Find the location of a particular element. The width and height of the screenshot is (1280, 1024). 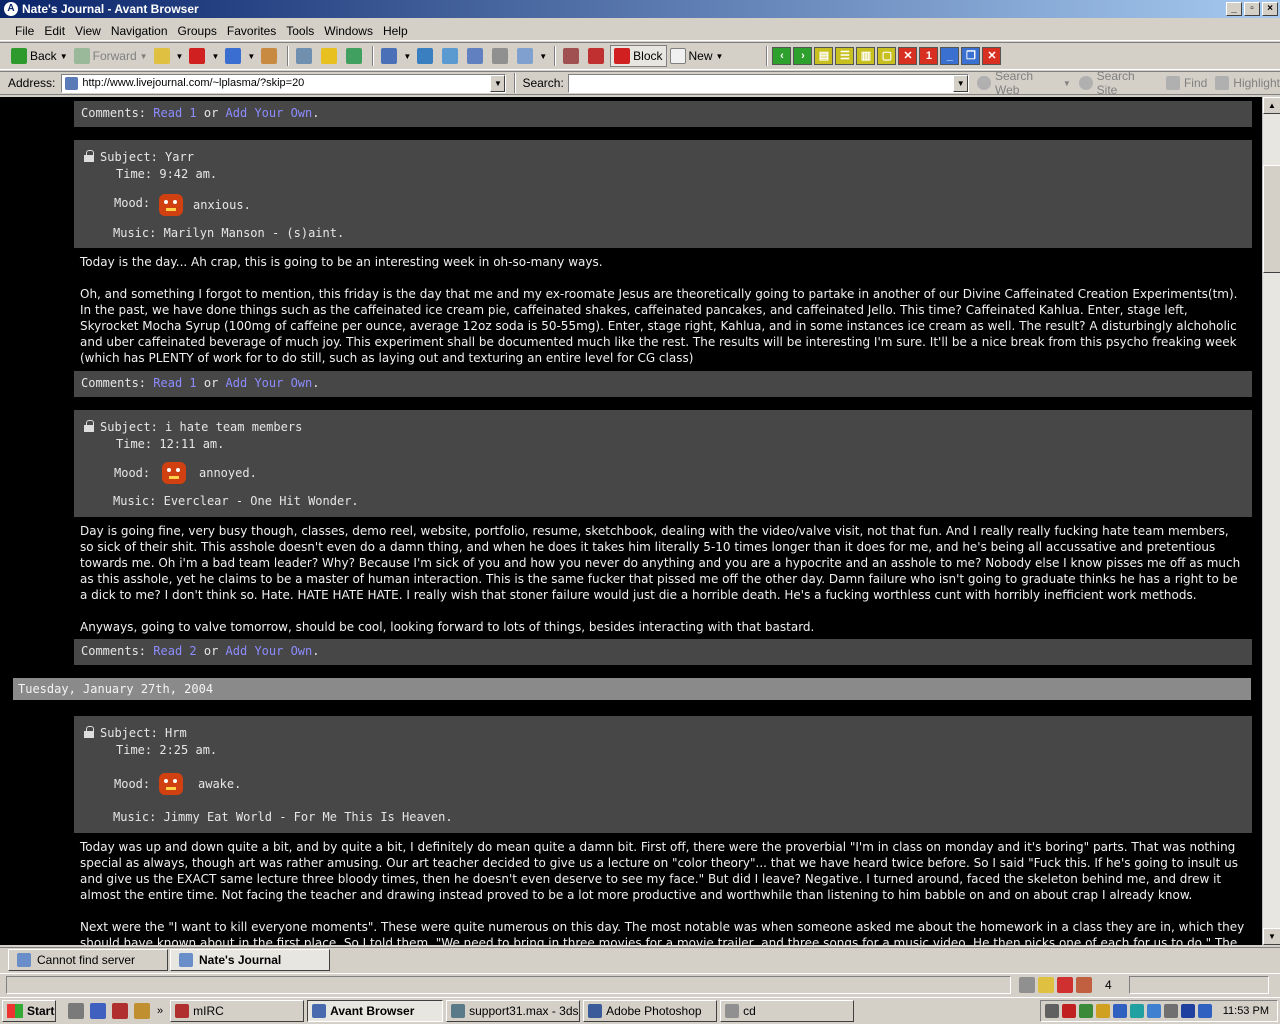

back-button: Back ▼ is located at coordinates (39, 56).